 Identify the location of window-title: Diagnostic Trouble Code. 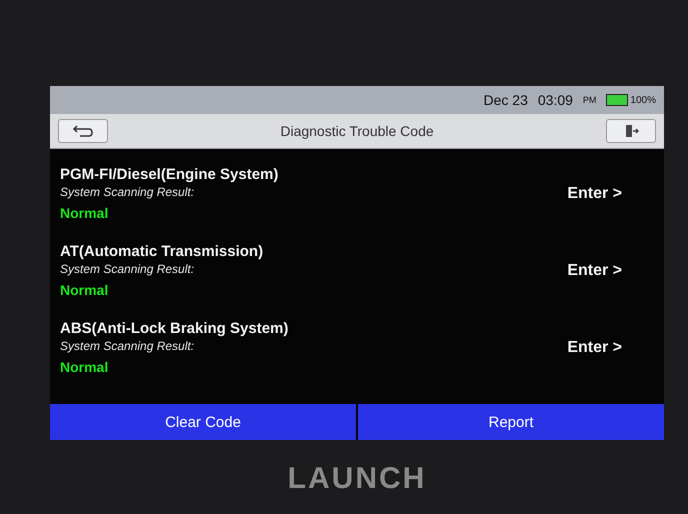
(357, 131).